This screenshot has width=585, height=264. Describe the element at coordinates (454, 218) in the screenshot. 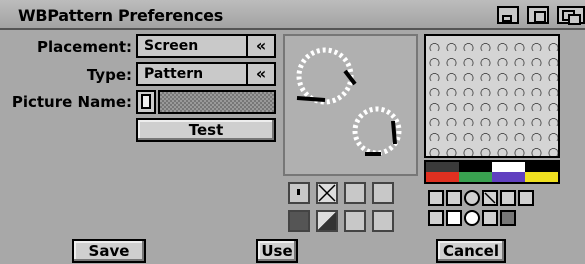

I see `filled-rectangle-tool-icon` at that location.